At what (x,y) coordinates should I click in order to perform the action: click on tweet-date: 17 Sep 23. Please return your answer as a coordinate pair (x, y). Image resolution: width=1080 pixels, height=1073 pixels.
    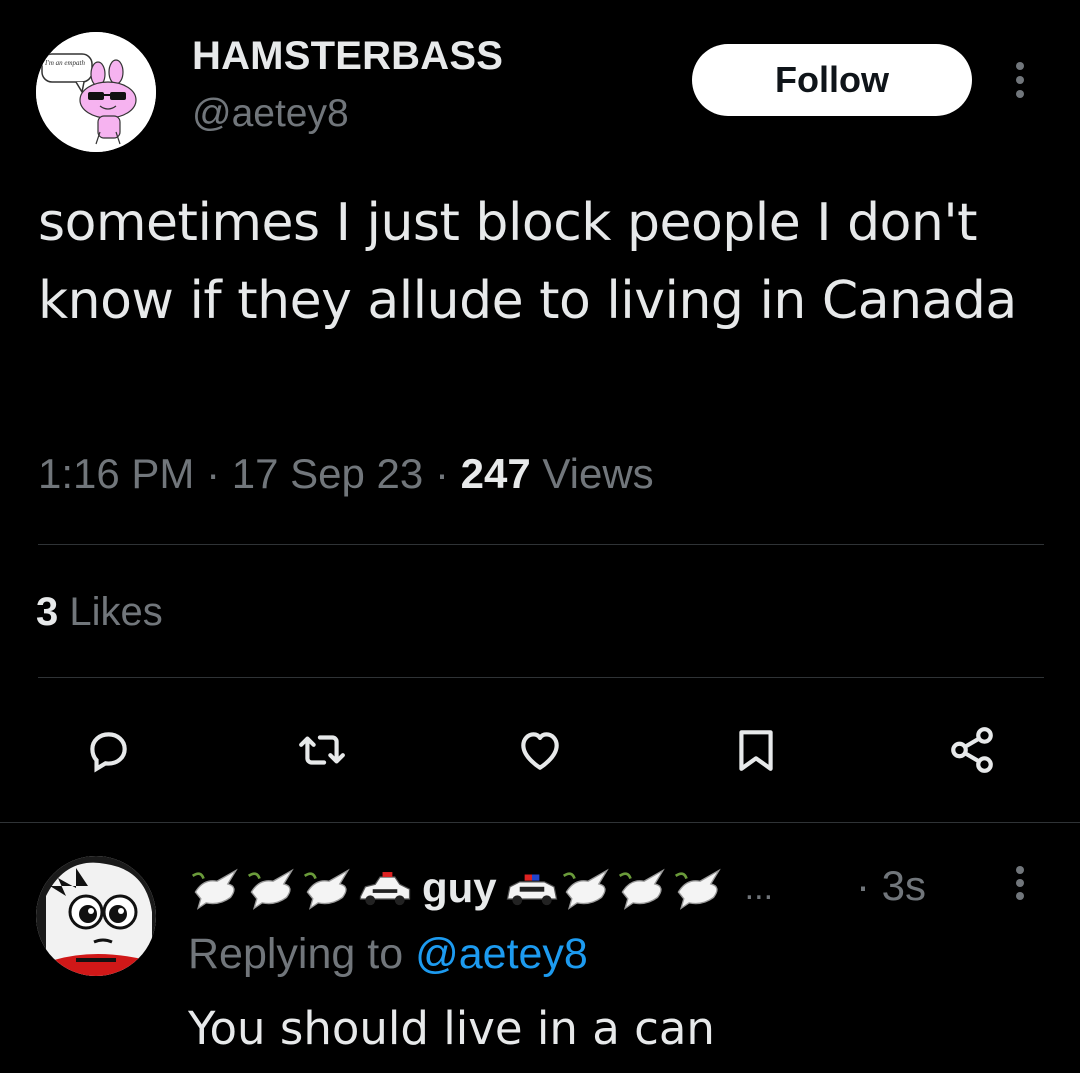
    Looking at the image, I should click on (328, 473).